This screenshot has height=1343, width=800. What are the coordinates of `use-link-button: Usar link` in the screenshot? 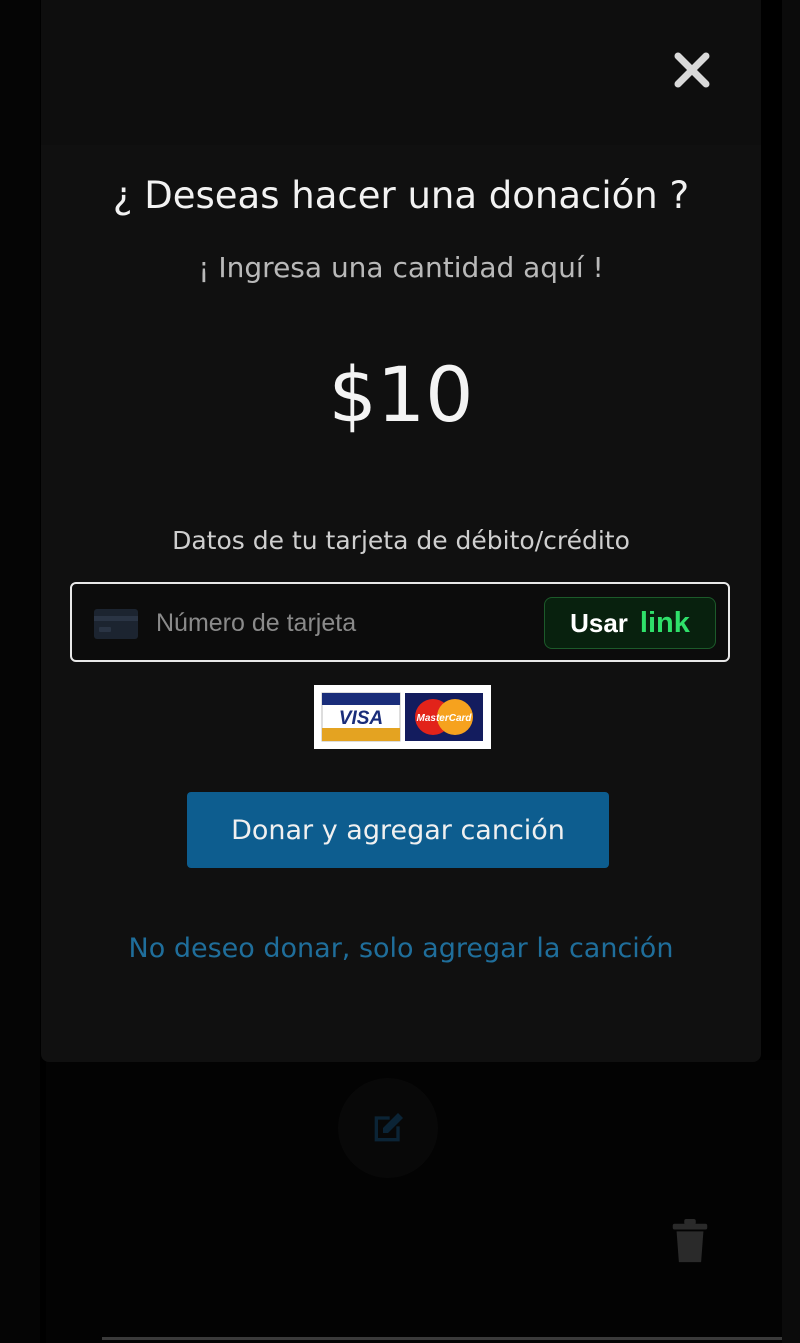 It's located at (630, 623).